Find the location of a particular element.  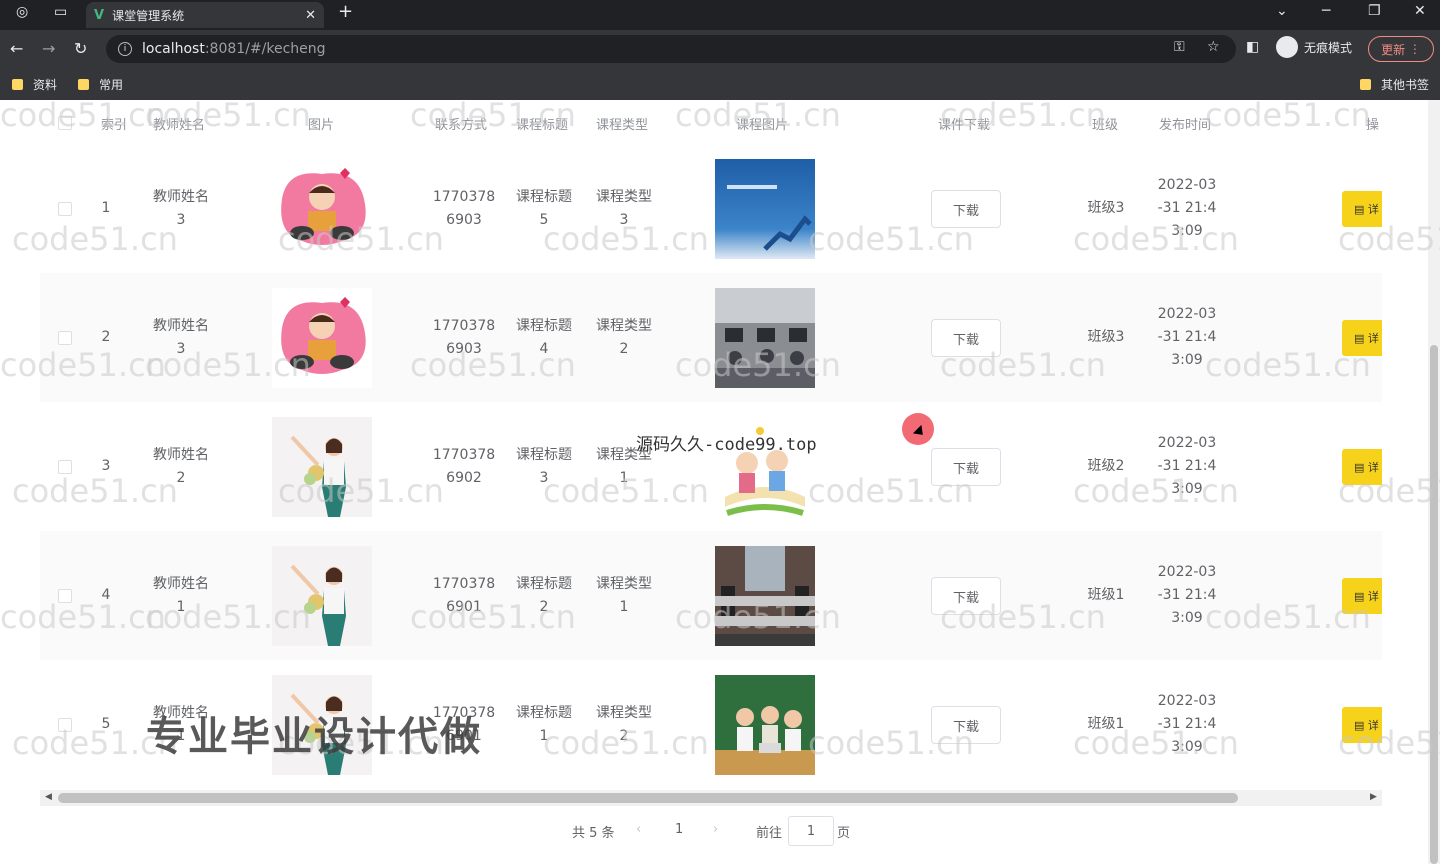

cell-teacher: 教师姓名 2 is located at coordinates (181, 466).